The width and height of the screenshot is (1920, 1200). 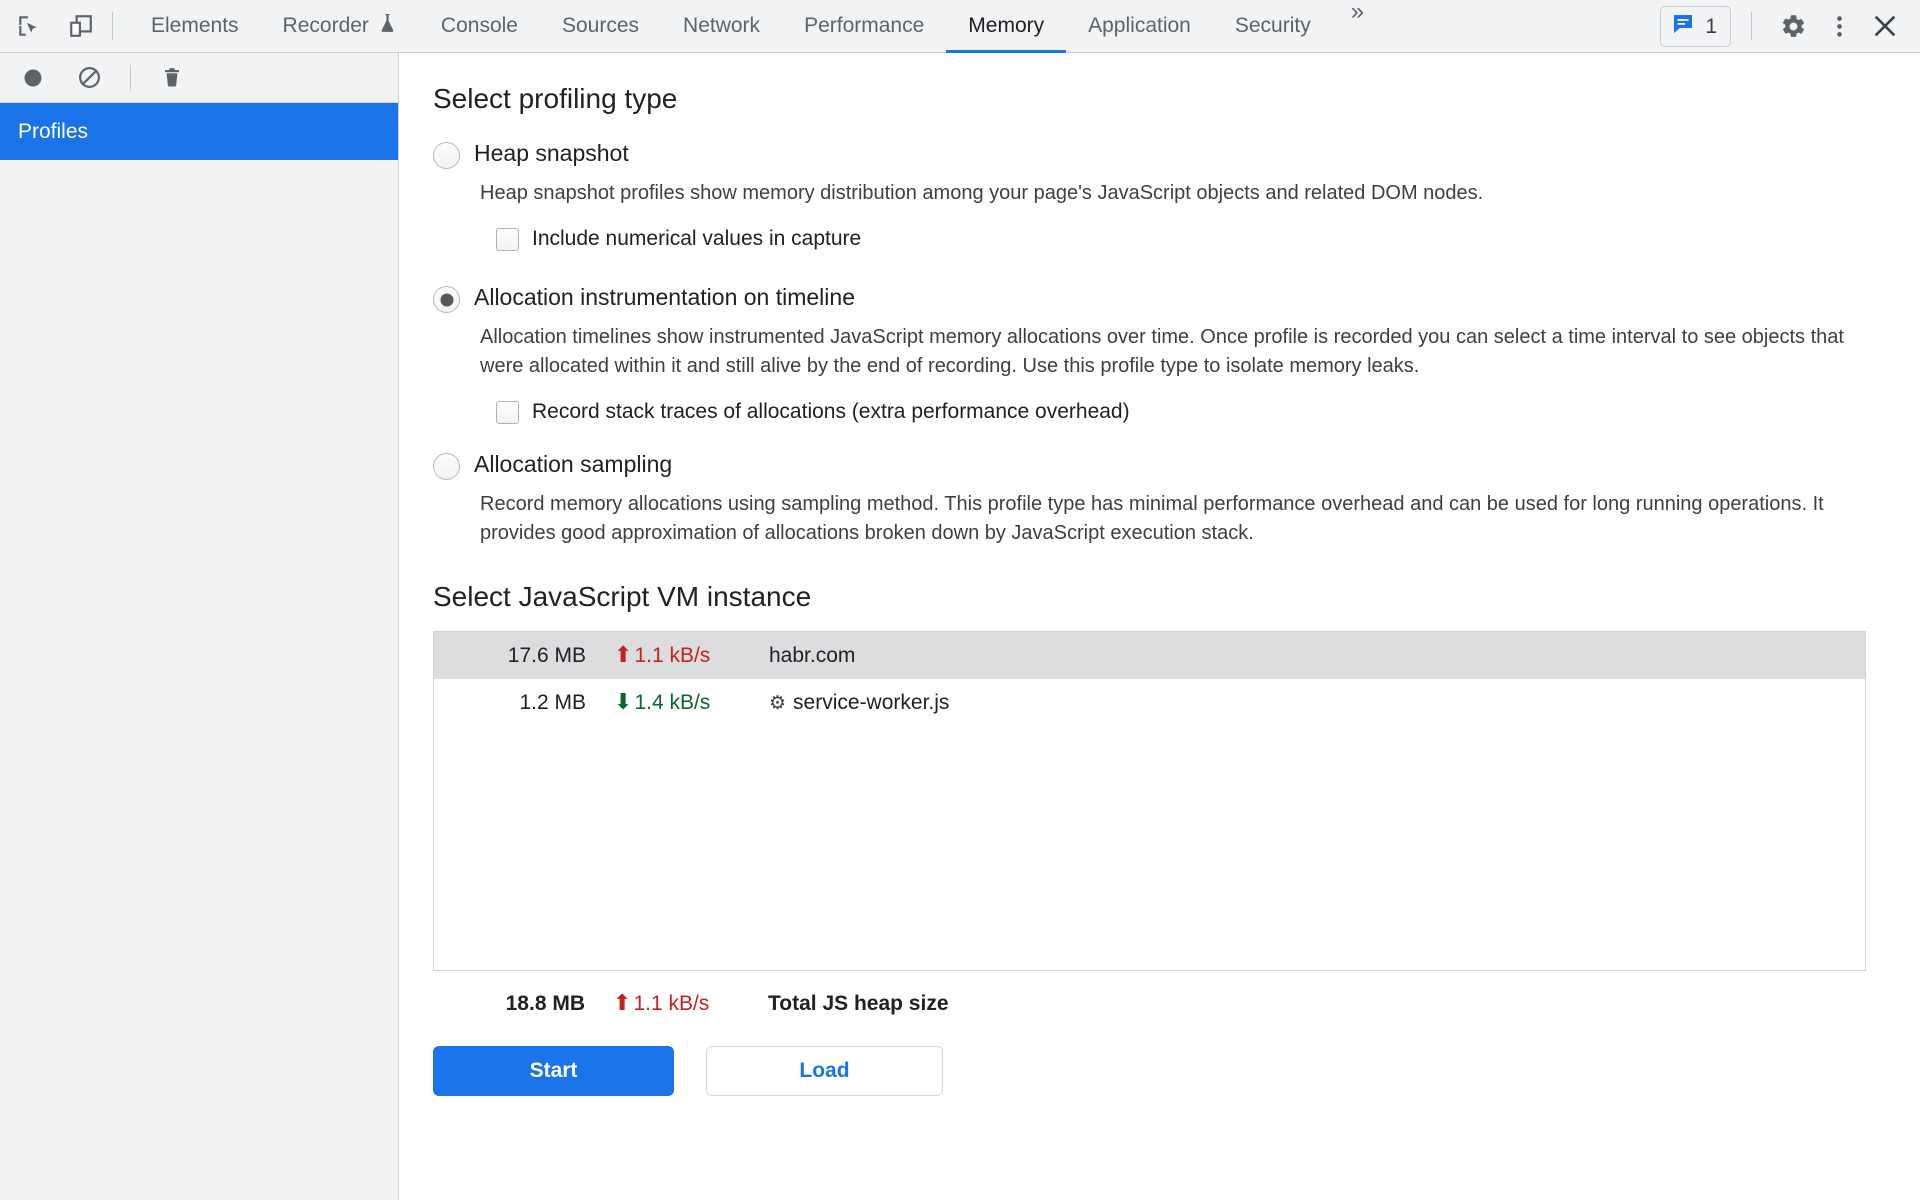 I want to click on option-allocation-sampling-label: Allocation sampling, so click(x=573, y=464).